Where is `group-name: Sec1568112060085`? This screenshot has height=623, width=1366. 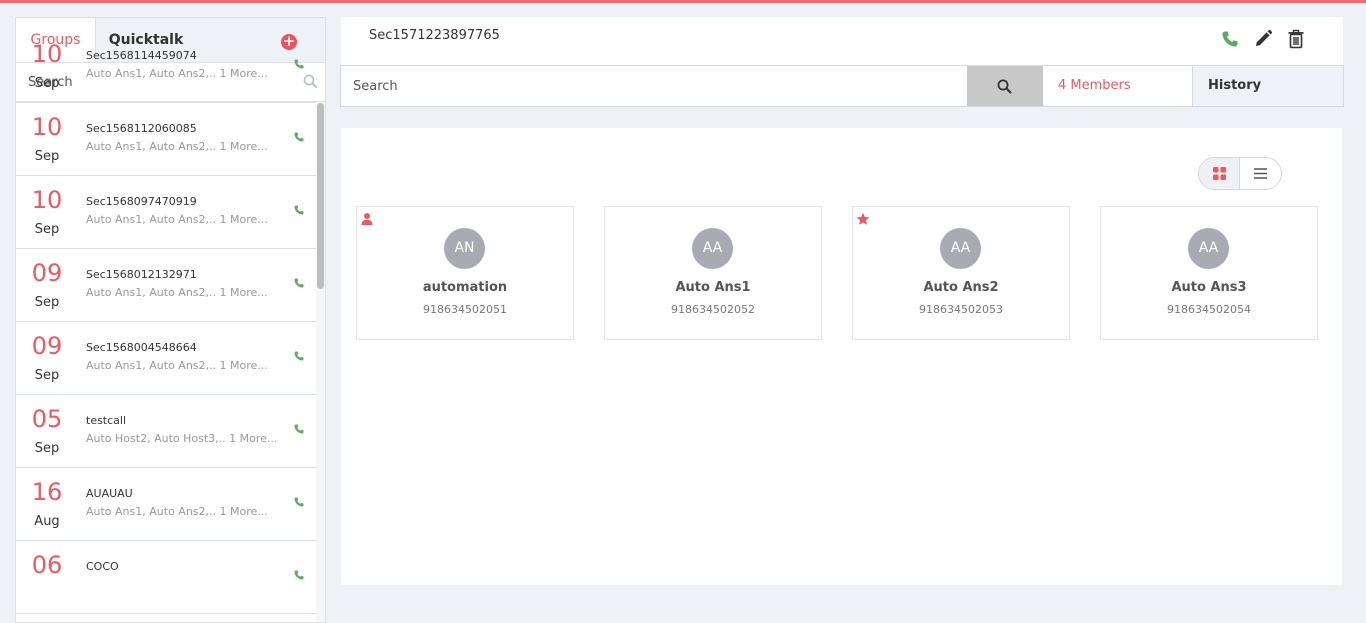
group-name: Sec1568112060085 is located at coordinates (141, 128).